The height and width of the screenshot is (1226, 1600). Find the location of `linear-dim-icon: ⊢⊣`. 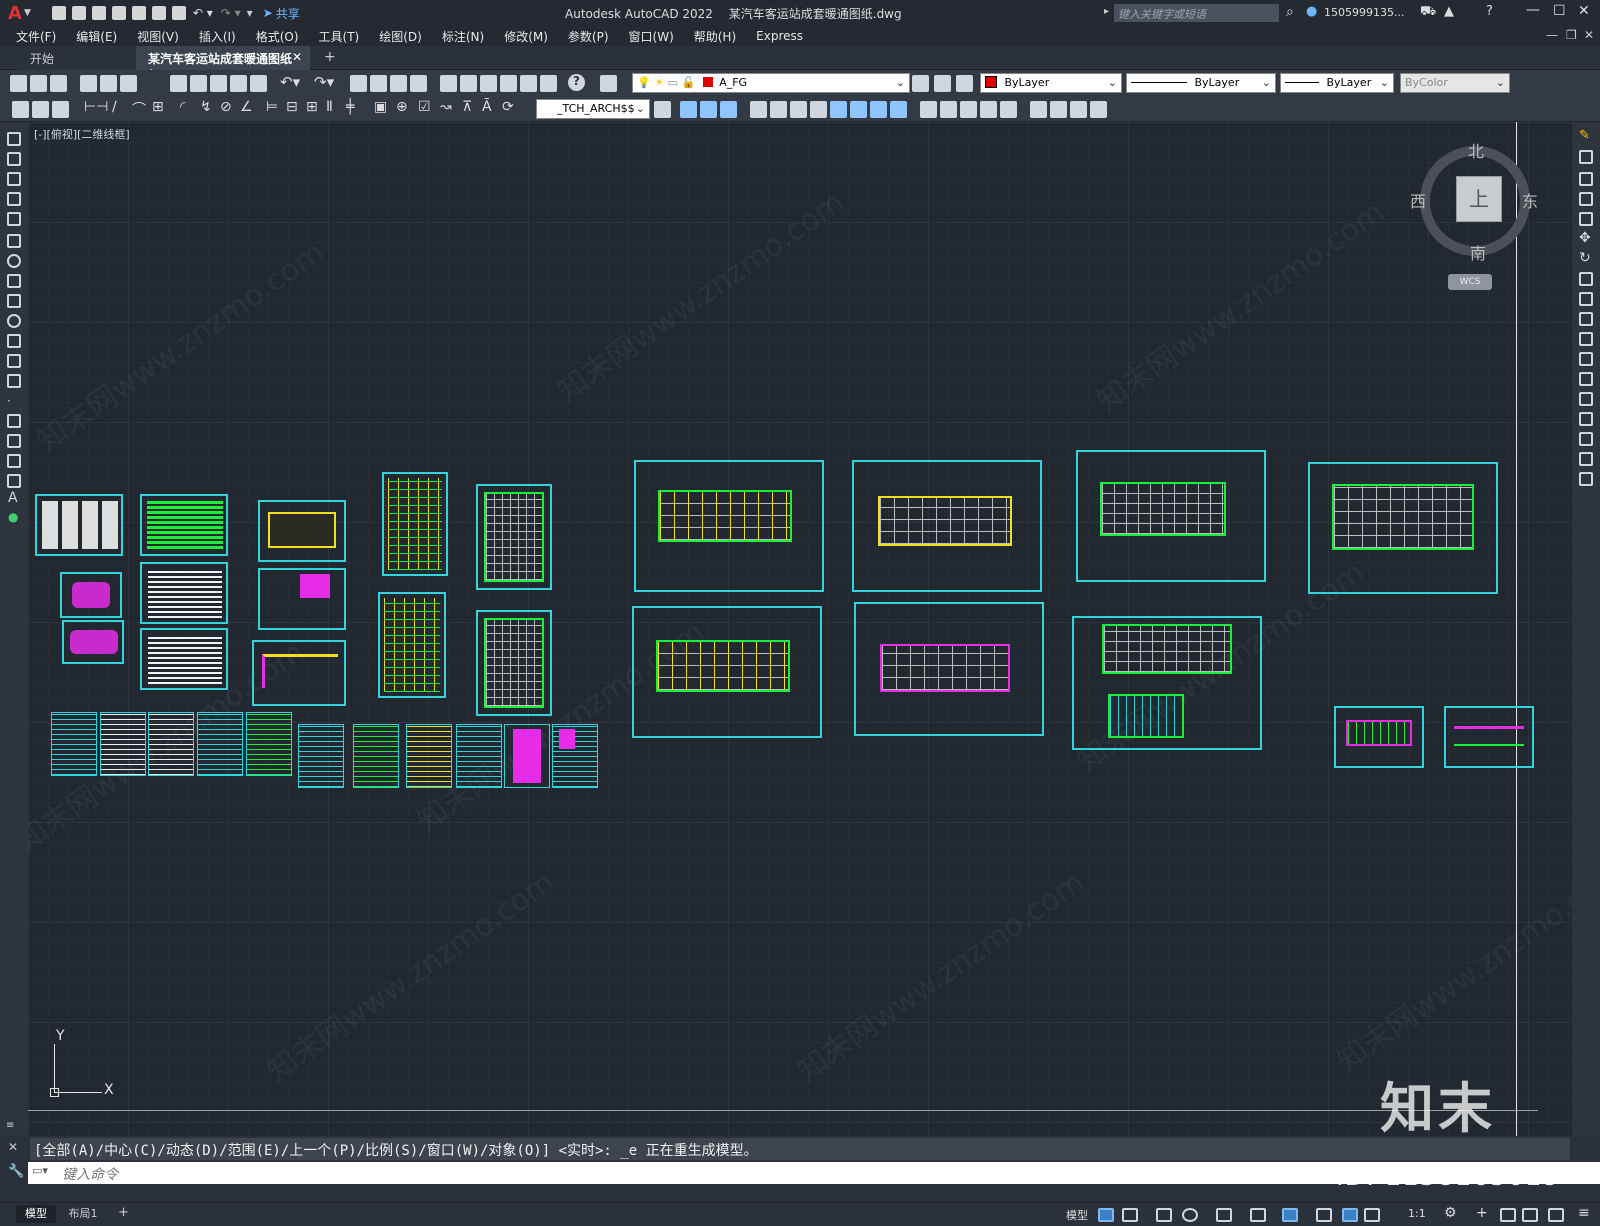

linear-dim-icon: ⊢⊣ is located at coordinates (96, 107).